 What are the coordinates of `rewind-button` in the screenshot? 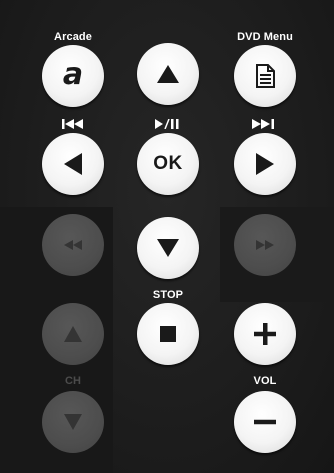 It's located at (73, 245).